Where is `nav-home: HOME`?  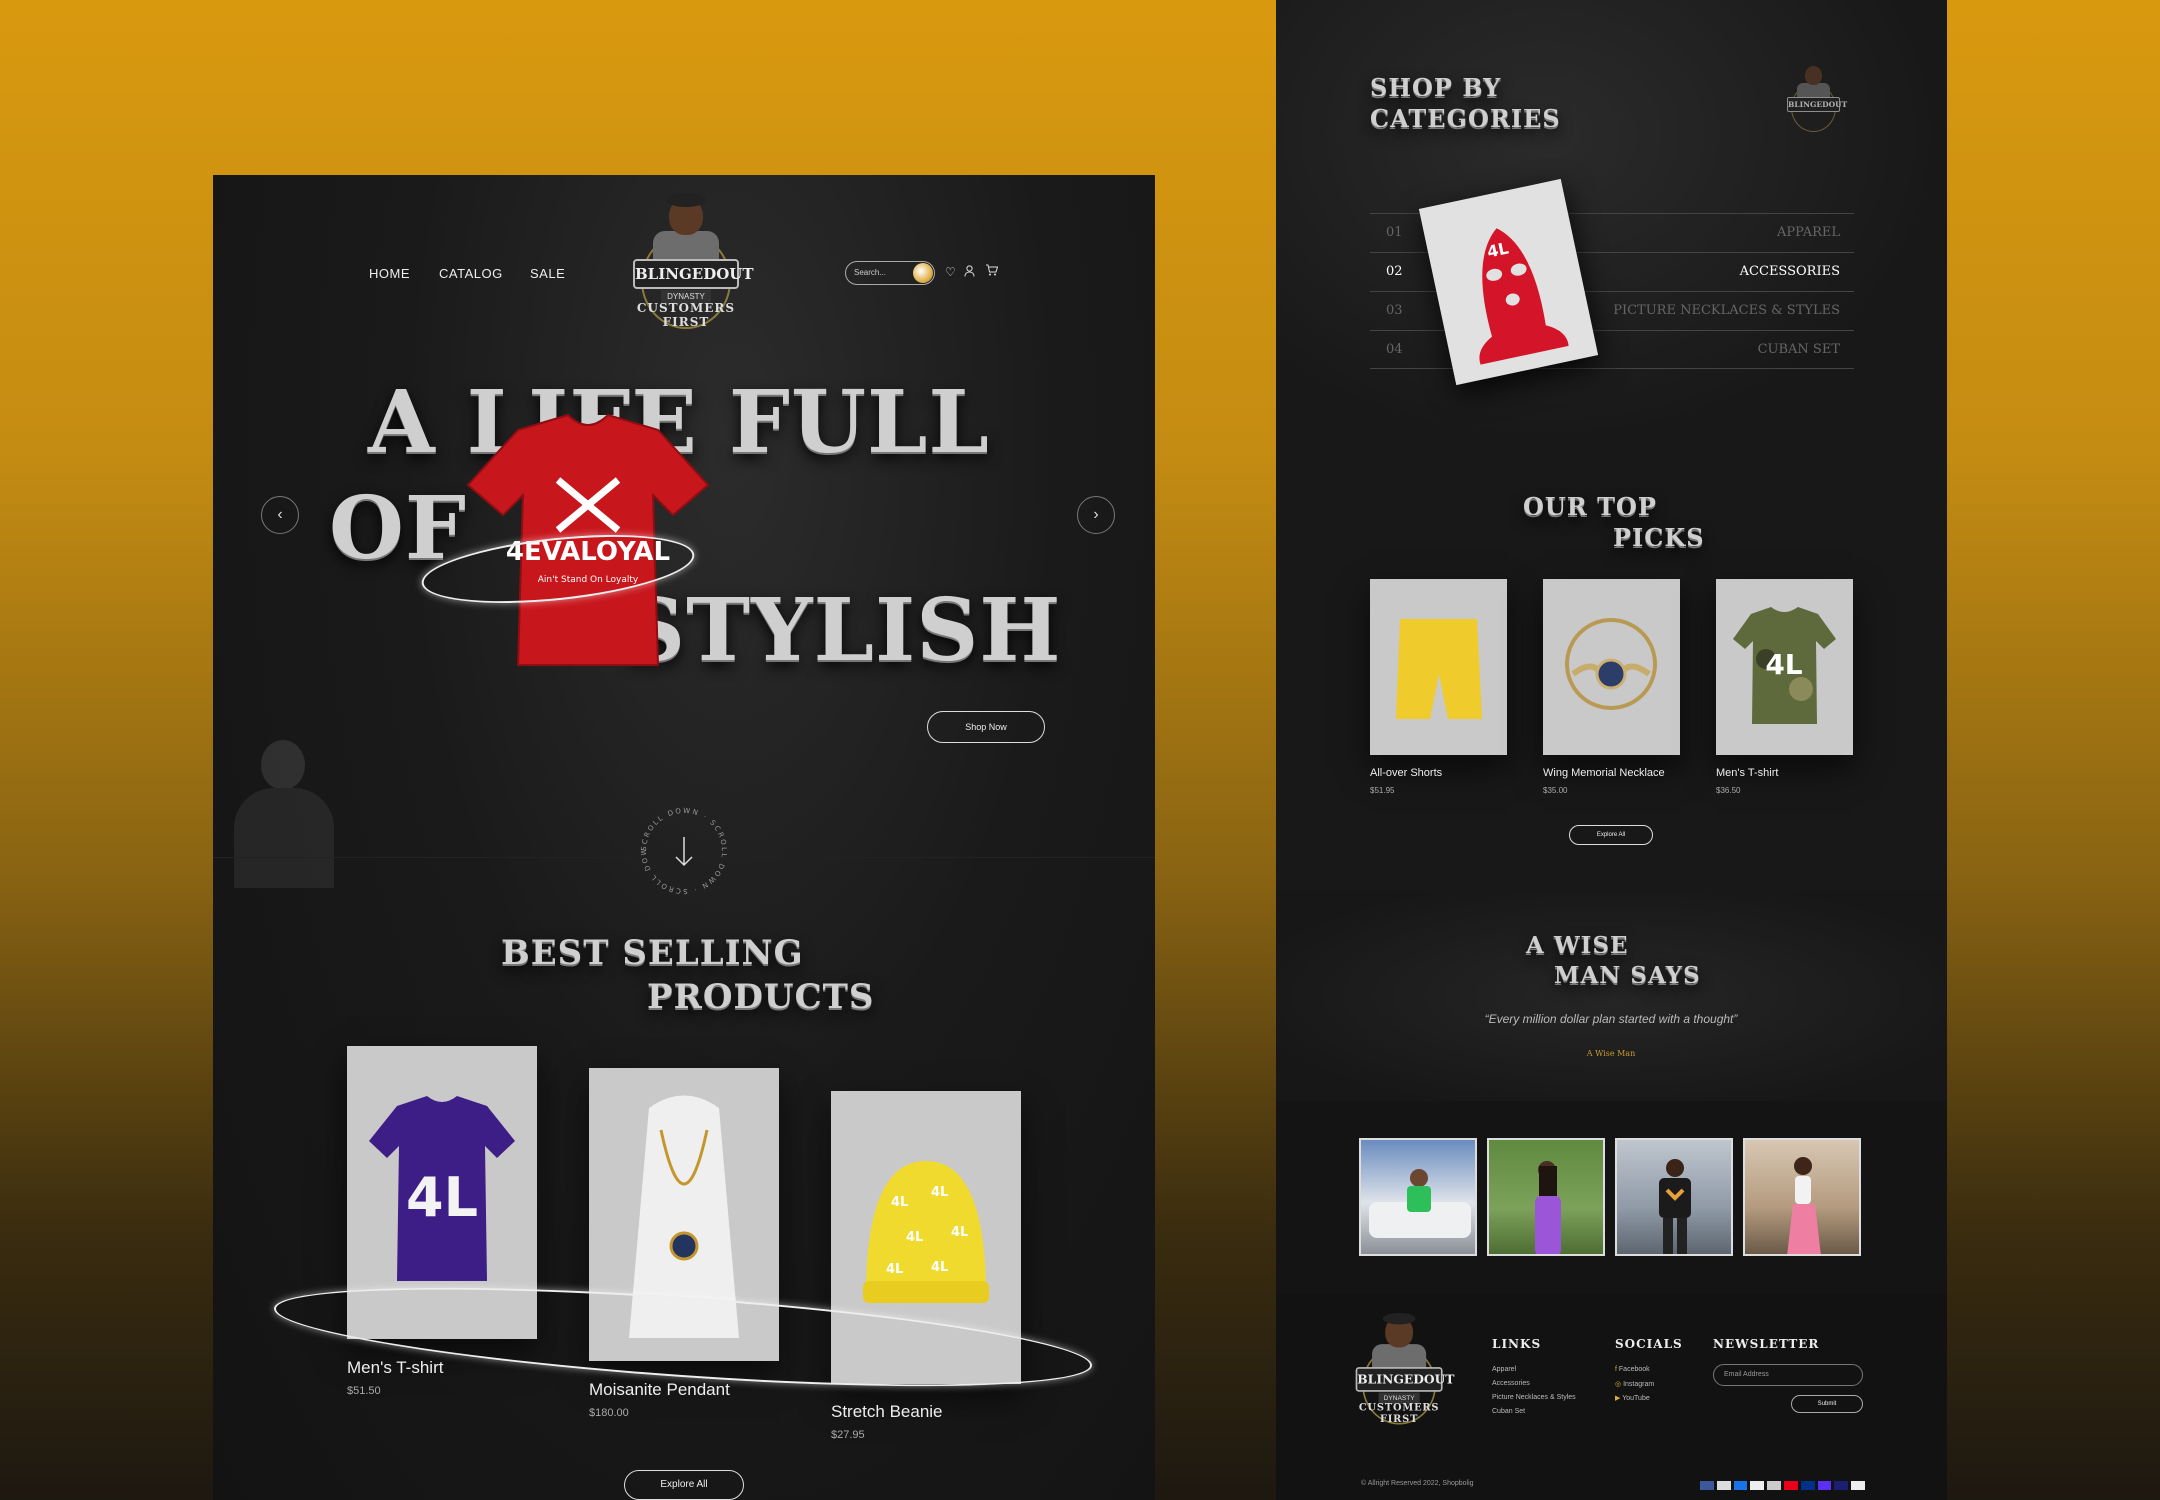 nav-home: HOME is located at coordinates (389, 273).